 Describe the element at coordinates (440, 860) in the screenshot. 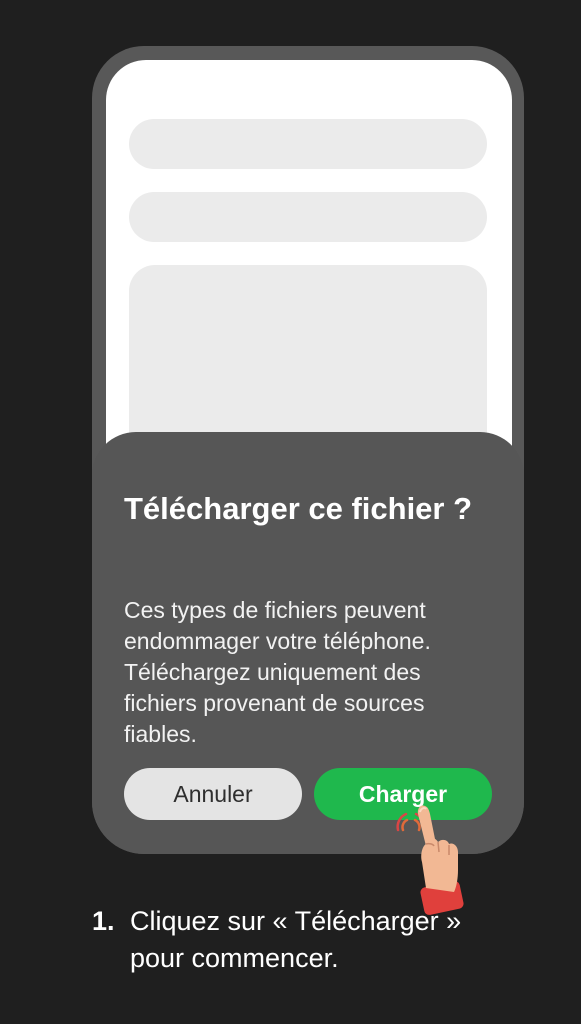

I see `hand-pointer-icon` at that location.